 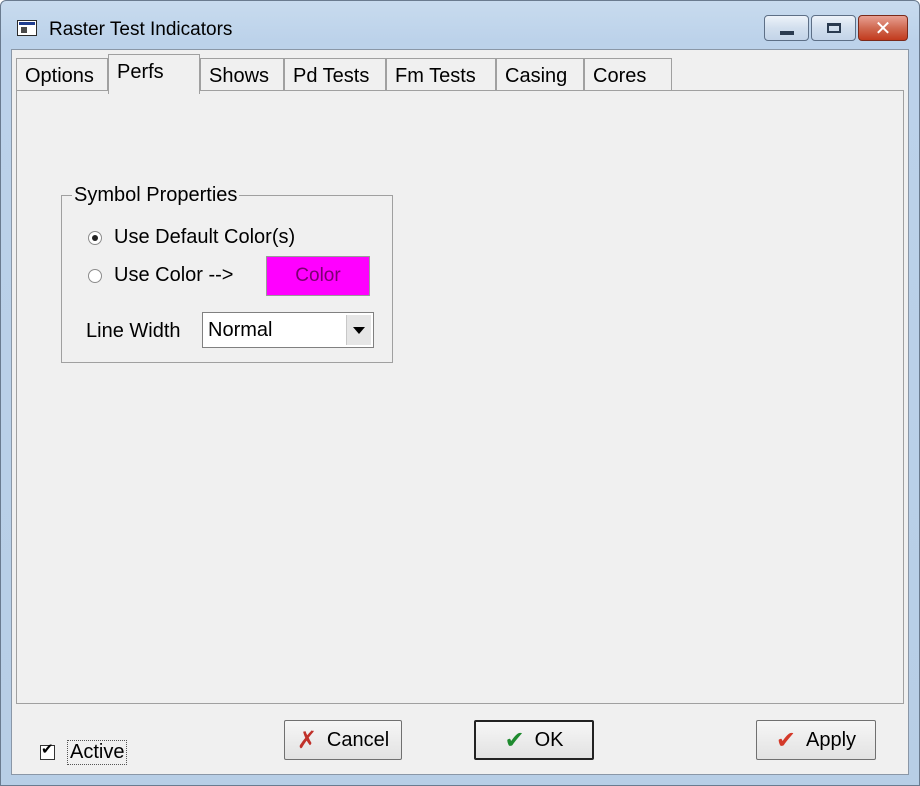 I want to click on apply-button: ✔ Apply, so click(x=816, y=740).